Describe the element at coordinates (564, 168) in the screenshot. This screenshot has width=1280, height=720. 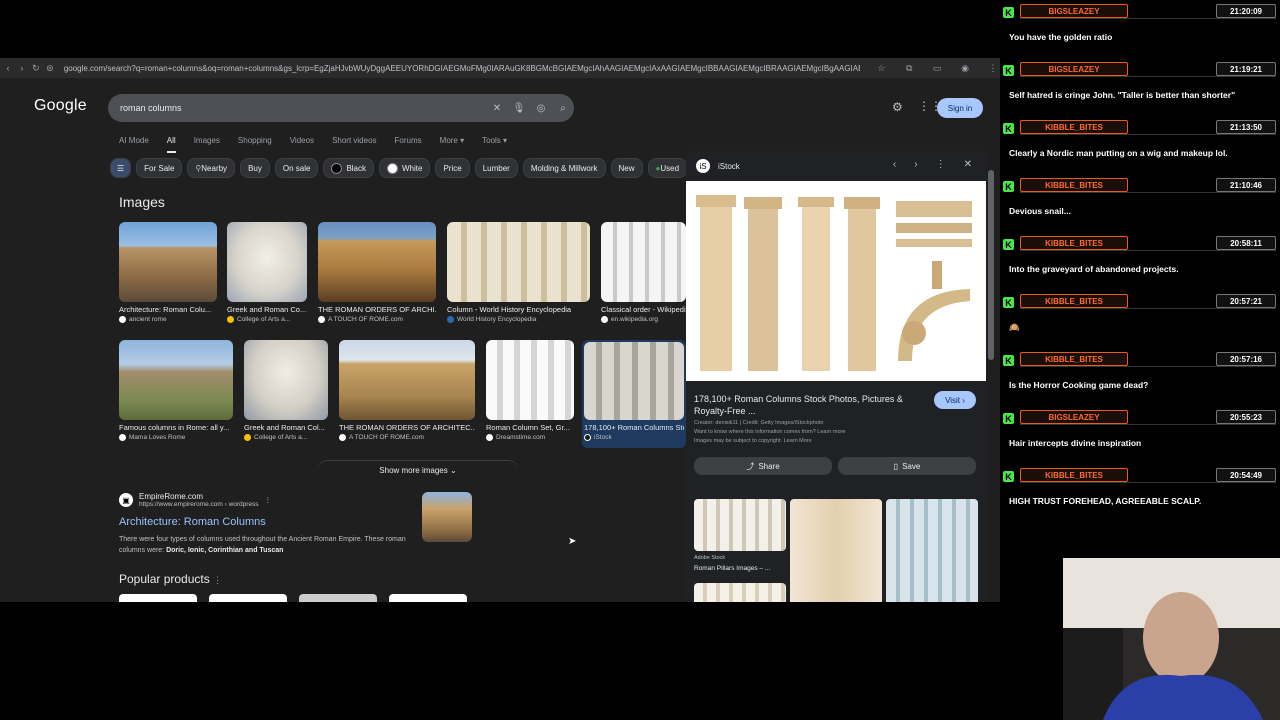
I see `filter-chip: Molding & Millwork` at that location.